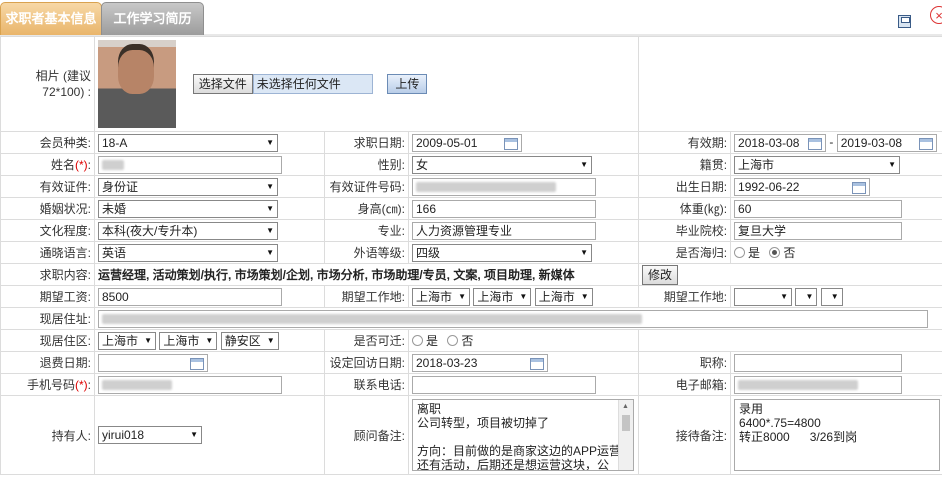 This screenshot has width=942, height=479. What do you see at coordinates (780, 142) in the screenshot?
I see `valid-from-input: 2018-03-08` at bounding box center [780, 142].